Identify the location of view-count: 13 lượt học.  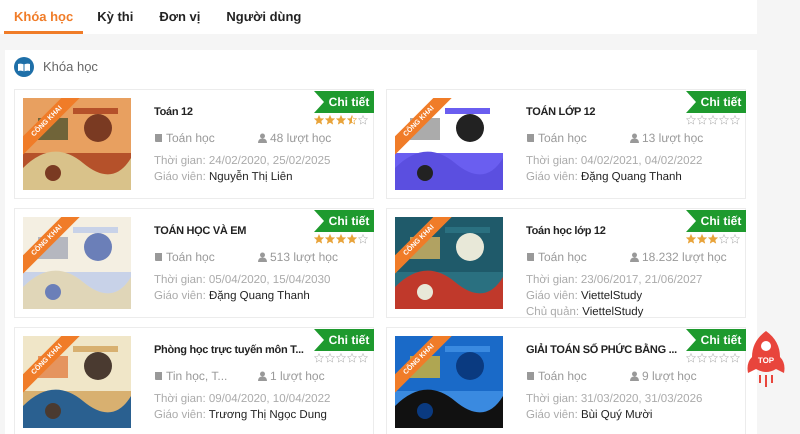
(673, 138).